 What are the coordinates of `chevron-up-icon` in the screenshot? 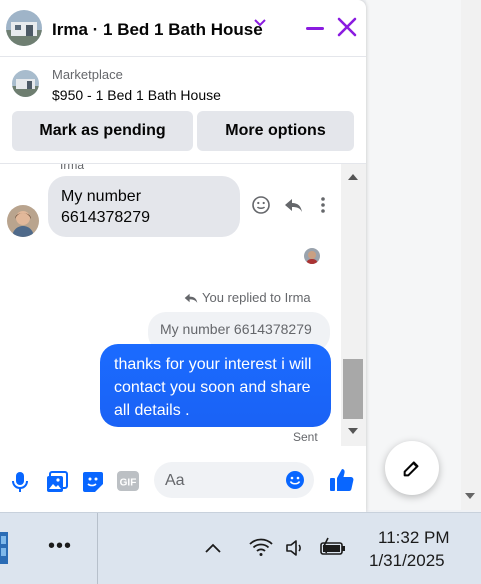 It's located at (213, 548).